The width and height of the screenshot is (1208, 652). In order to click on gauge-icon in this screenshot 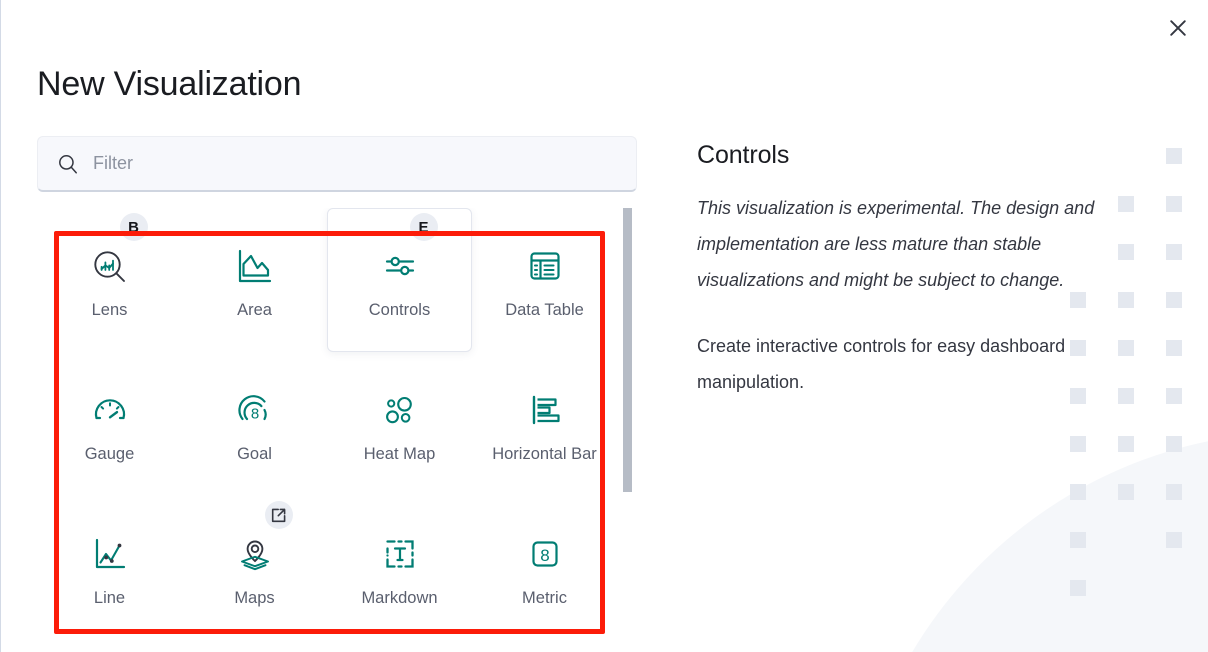, I will do `click(110, 410)`.